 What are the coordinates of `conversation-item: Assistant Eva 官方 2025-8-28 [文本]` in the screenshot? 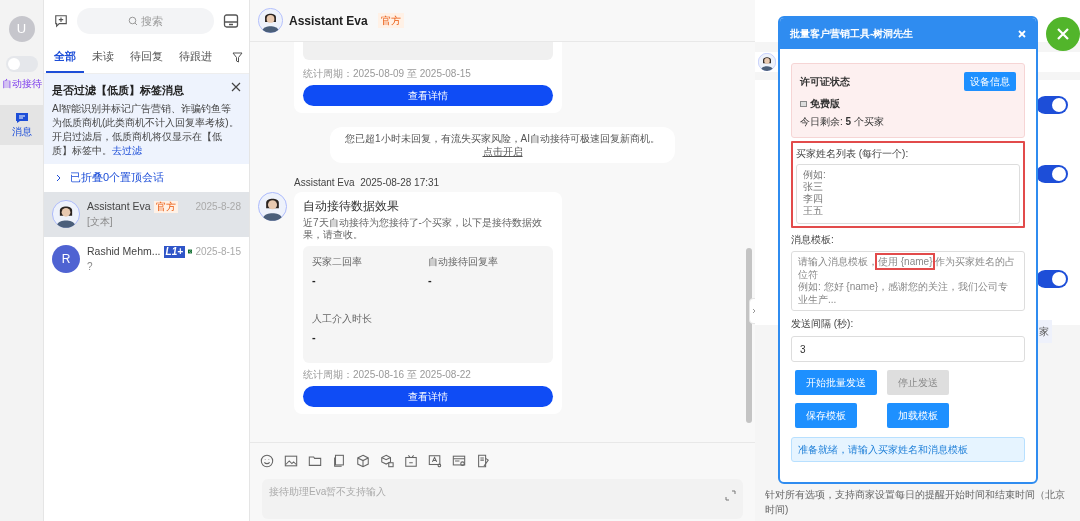 It's located at (146, 214).